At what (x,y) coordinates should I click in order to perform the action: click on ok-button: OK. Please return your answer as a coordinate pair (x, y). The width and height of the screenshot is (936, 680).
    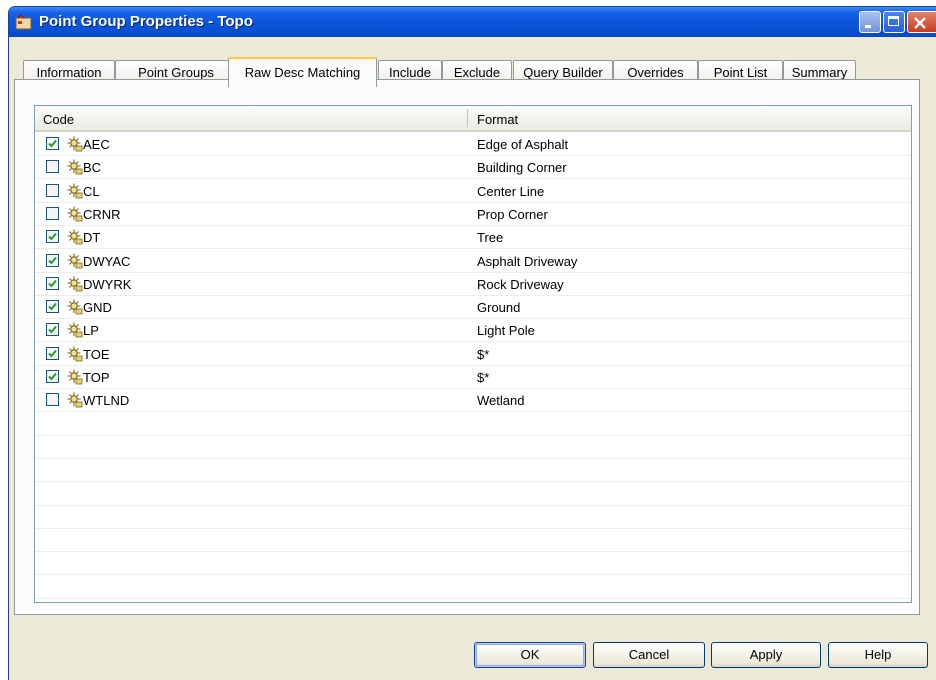
    Looking at the image, I should click on (530, 655).